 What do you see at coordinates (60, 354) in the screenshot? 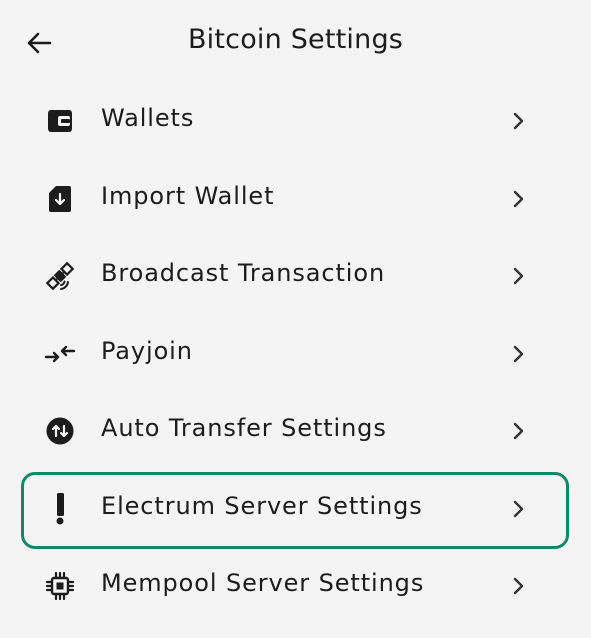
I see `payjoin-arrows-icon` at bounding box center [60, 354].